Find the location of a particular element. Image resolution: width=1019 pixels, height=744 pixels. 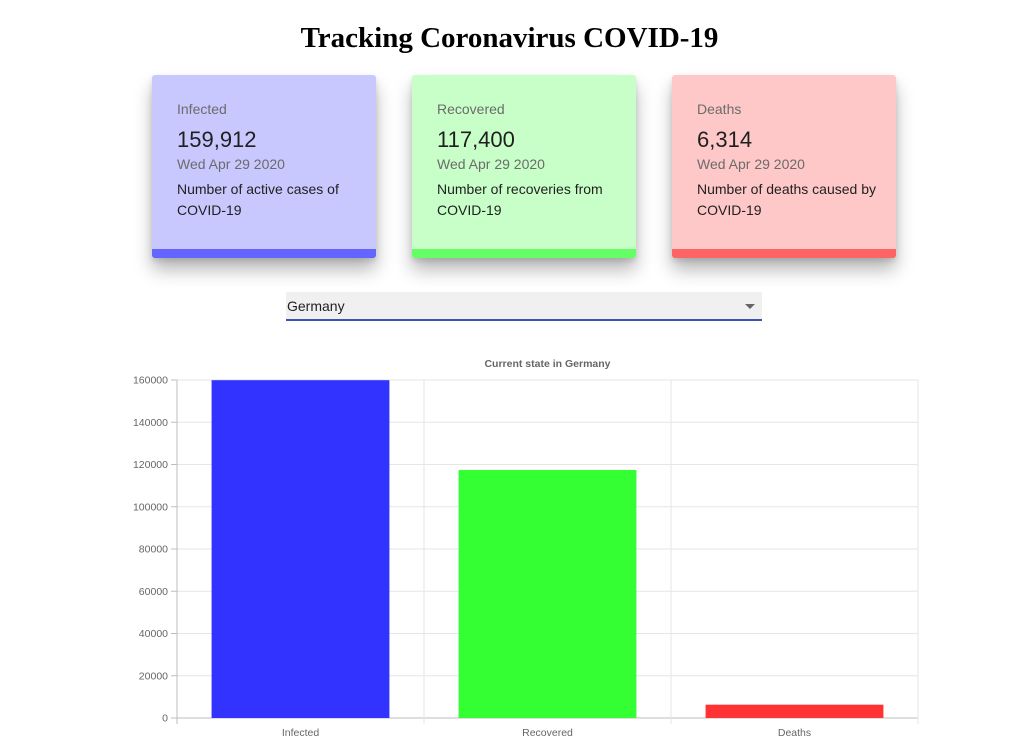

x-tick-label: Deaths is located at coordinates (794, 733).